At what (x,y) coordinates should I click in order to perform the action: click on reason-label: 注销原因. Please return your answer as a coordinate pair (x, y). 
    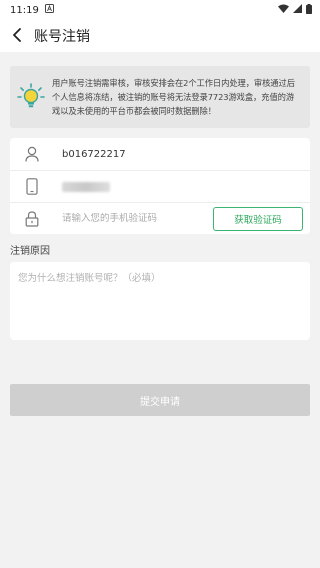
    Looking at the image, I should click on (30, 251).